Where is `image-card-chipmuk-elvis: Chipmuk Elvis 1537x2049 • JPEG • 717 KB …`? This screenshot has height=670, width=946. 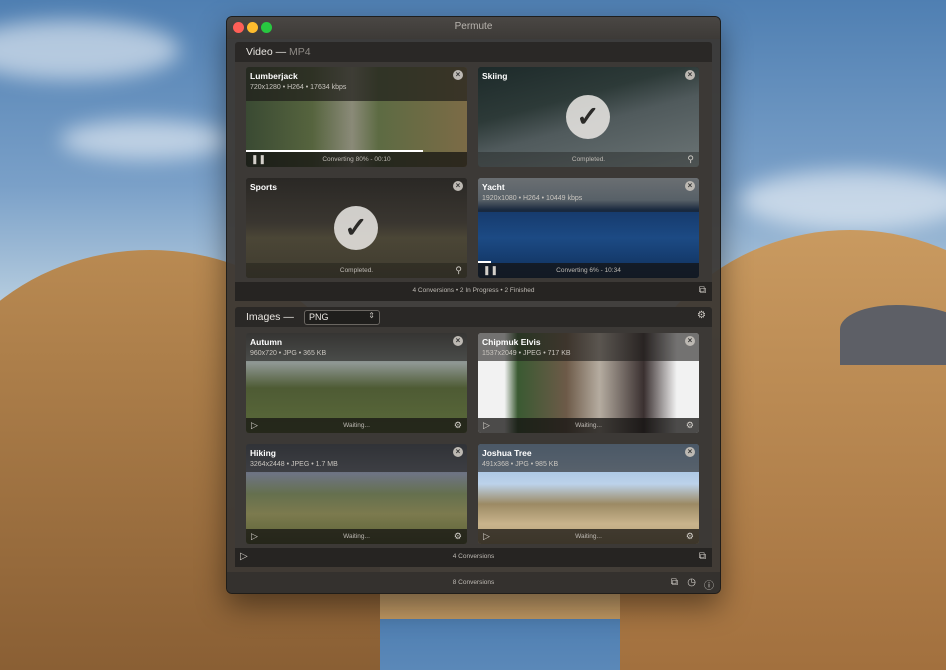
image-card-chipmuk-elvis: Chipmuk Elvis 1537x2049 • JPEG • 717 KB … is located at coordinates (588, 383).